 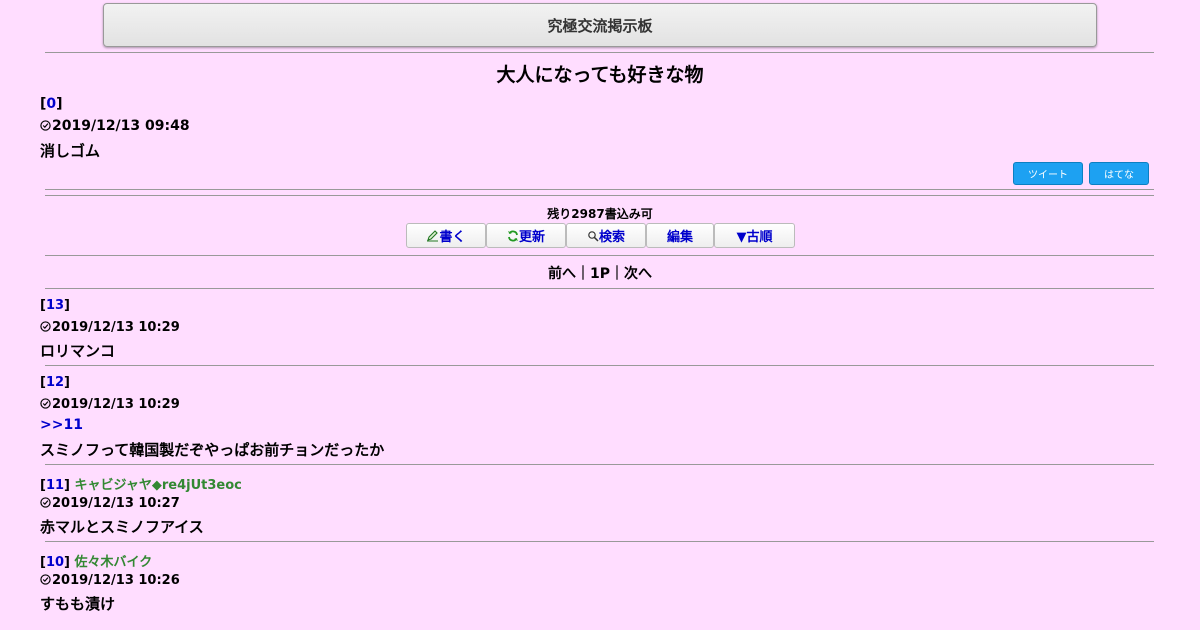 I want to click on edit-button: 編集, so click(x=680, y=235).